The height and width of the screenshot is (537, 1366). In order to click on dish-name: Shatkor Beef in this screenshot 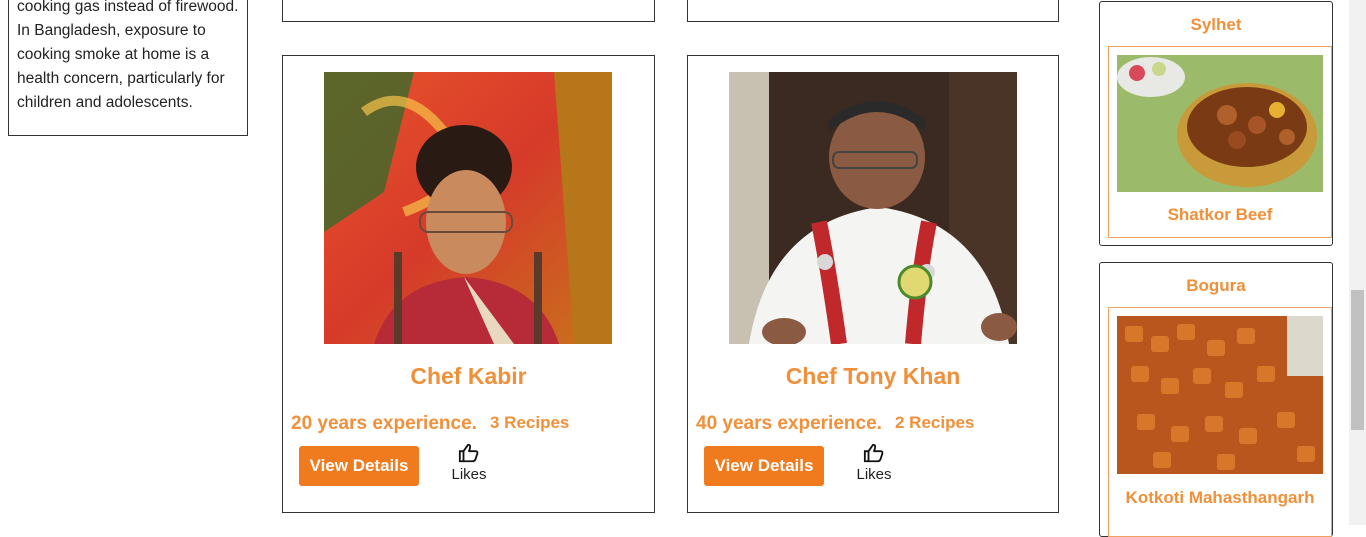, I will do `click(1220, 214)`.